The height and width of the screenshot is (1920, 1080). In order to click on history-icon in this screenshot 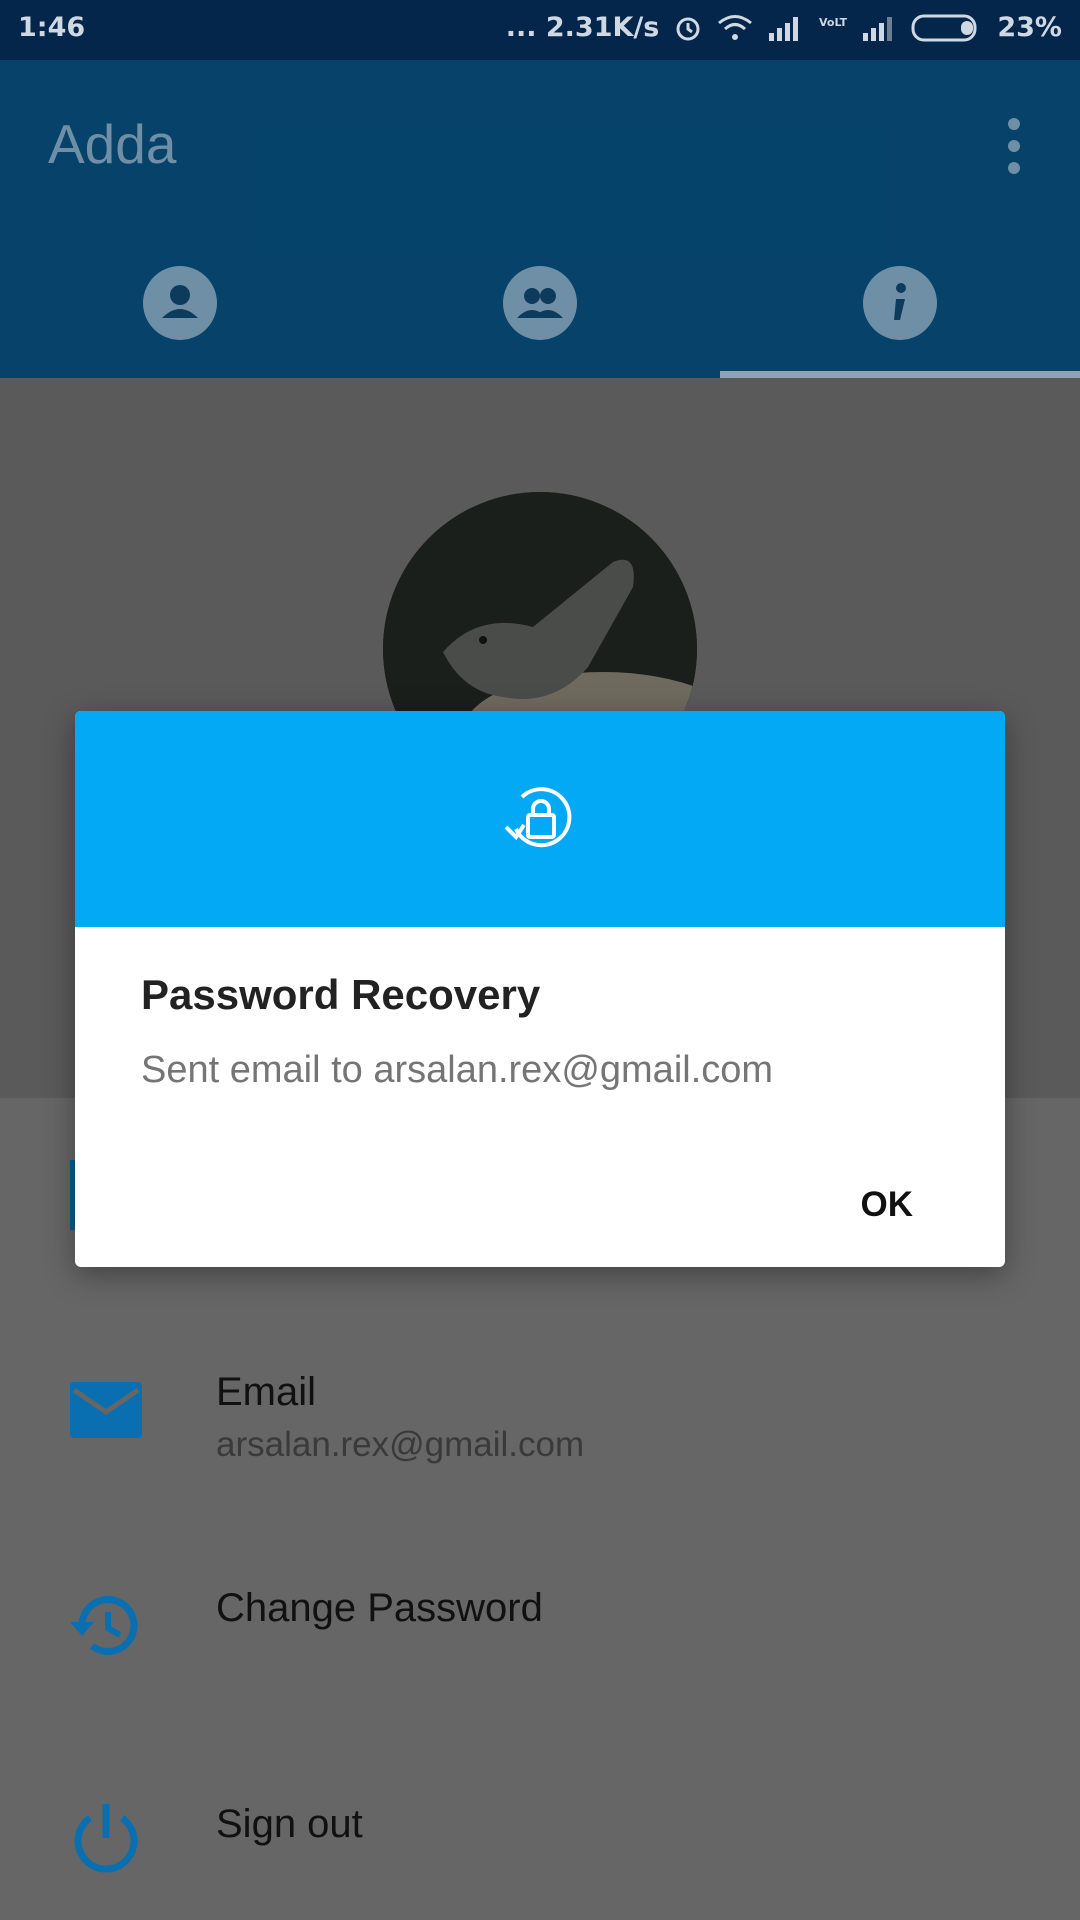, I will do `click(106, 1628)`.